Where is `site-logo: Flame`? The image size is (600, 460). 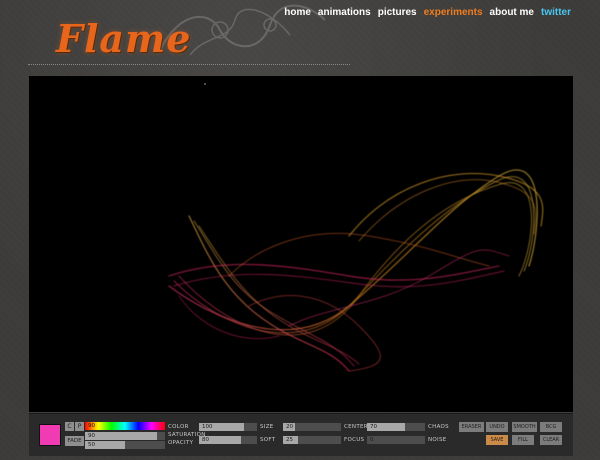 site-logo: Flame is located at coordinates (123, 38).